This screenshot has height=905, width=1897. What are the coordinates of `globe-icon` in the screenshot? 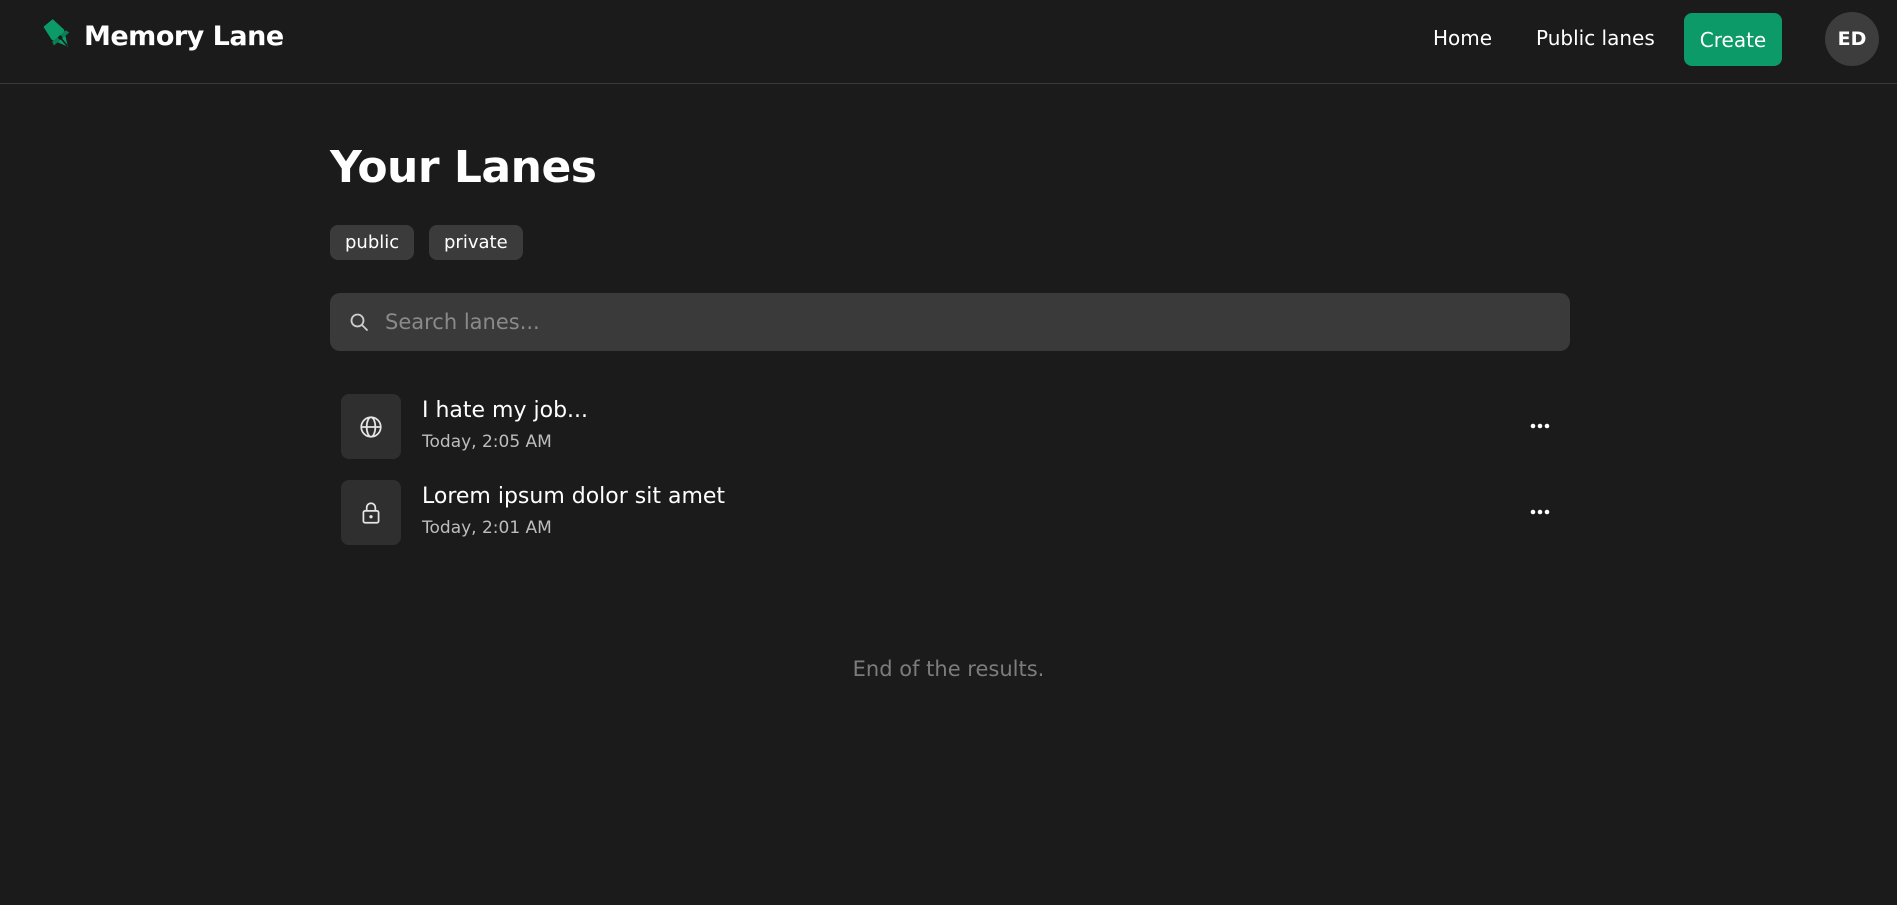 It's located at (371, 426).